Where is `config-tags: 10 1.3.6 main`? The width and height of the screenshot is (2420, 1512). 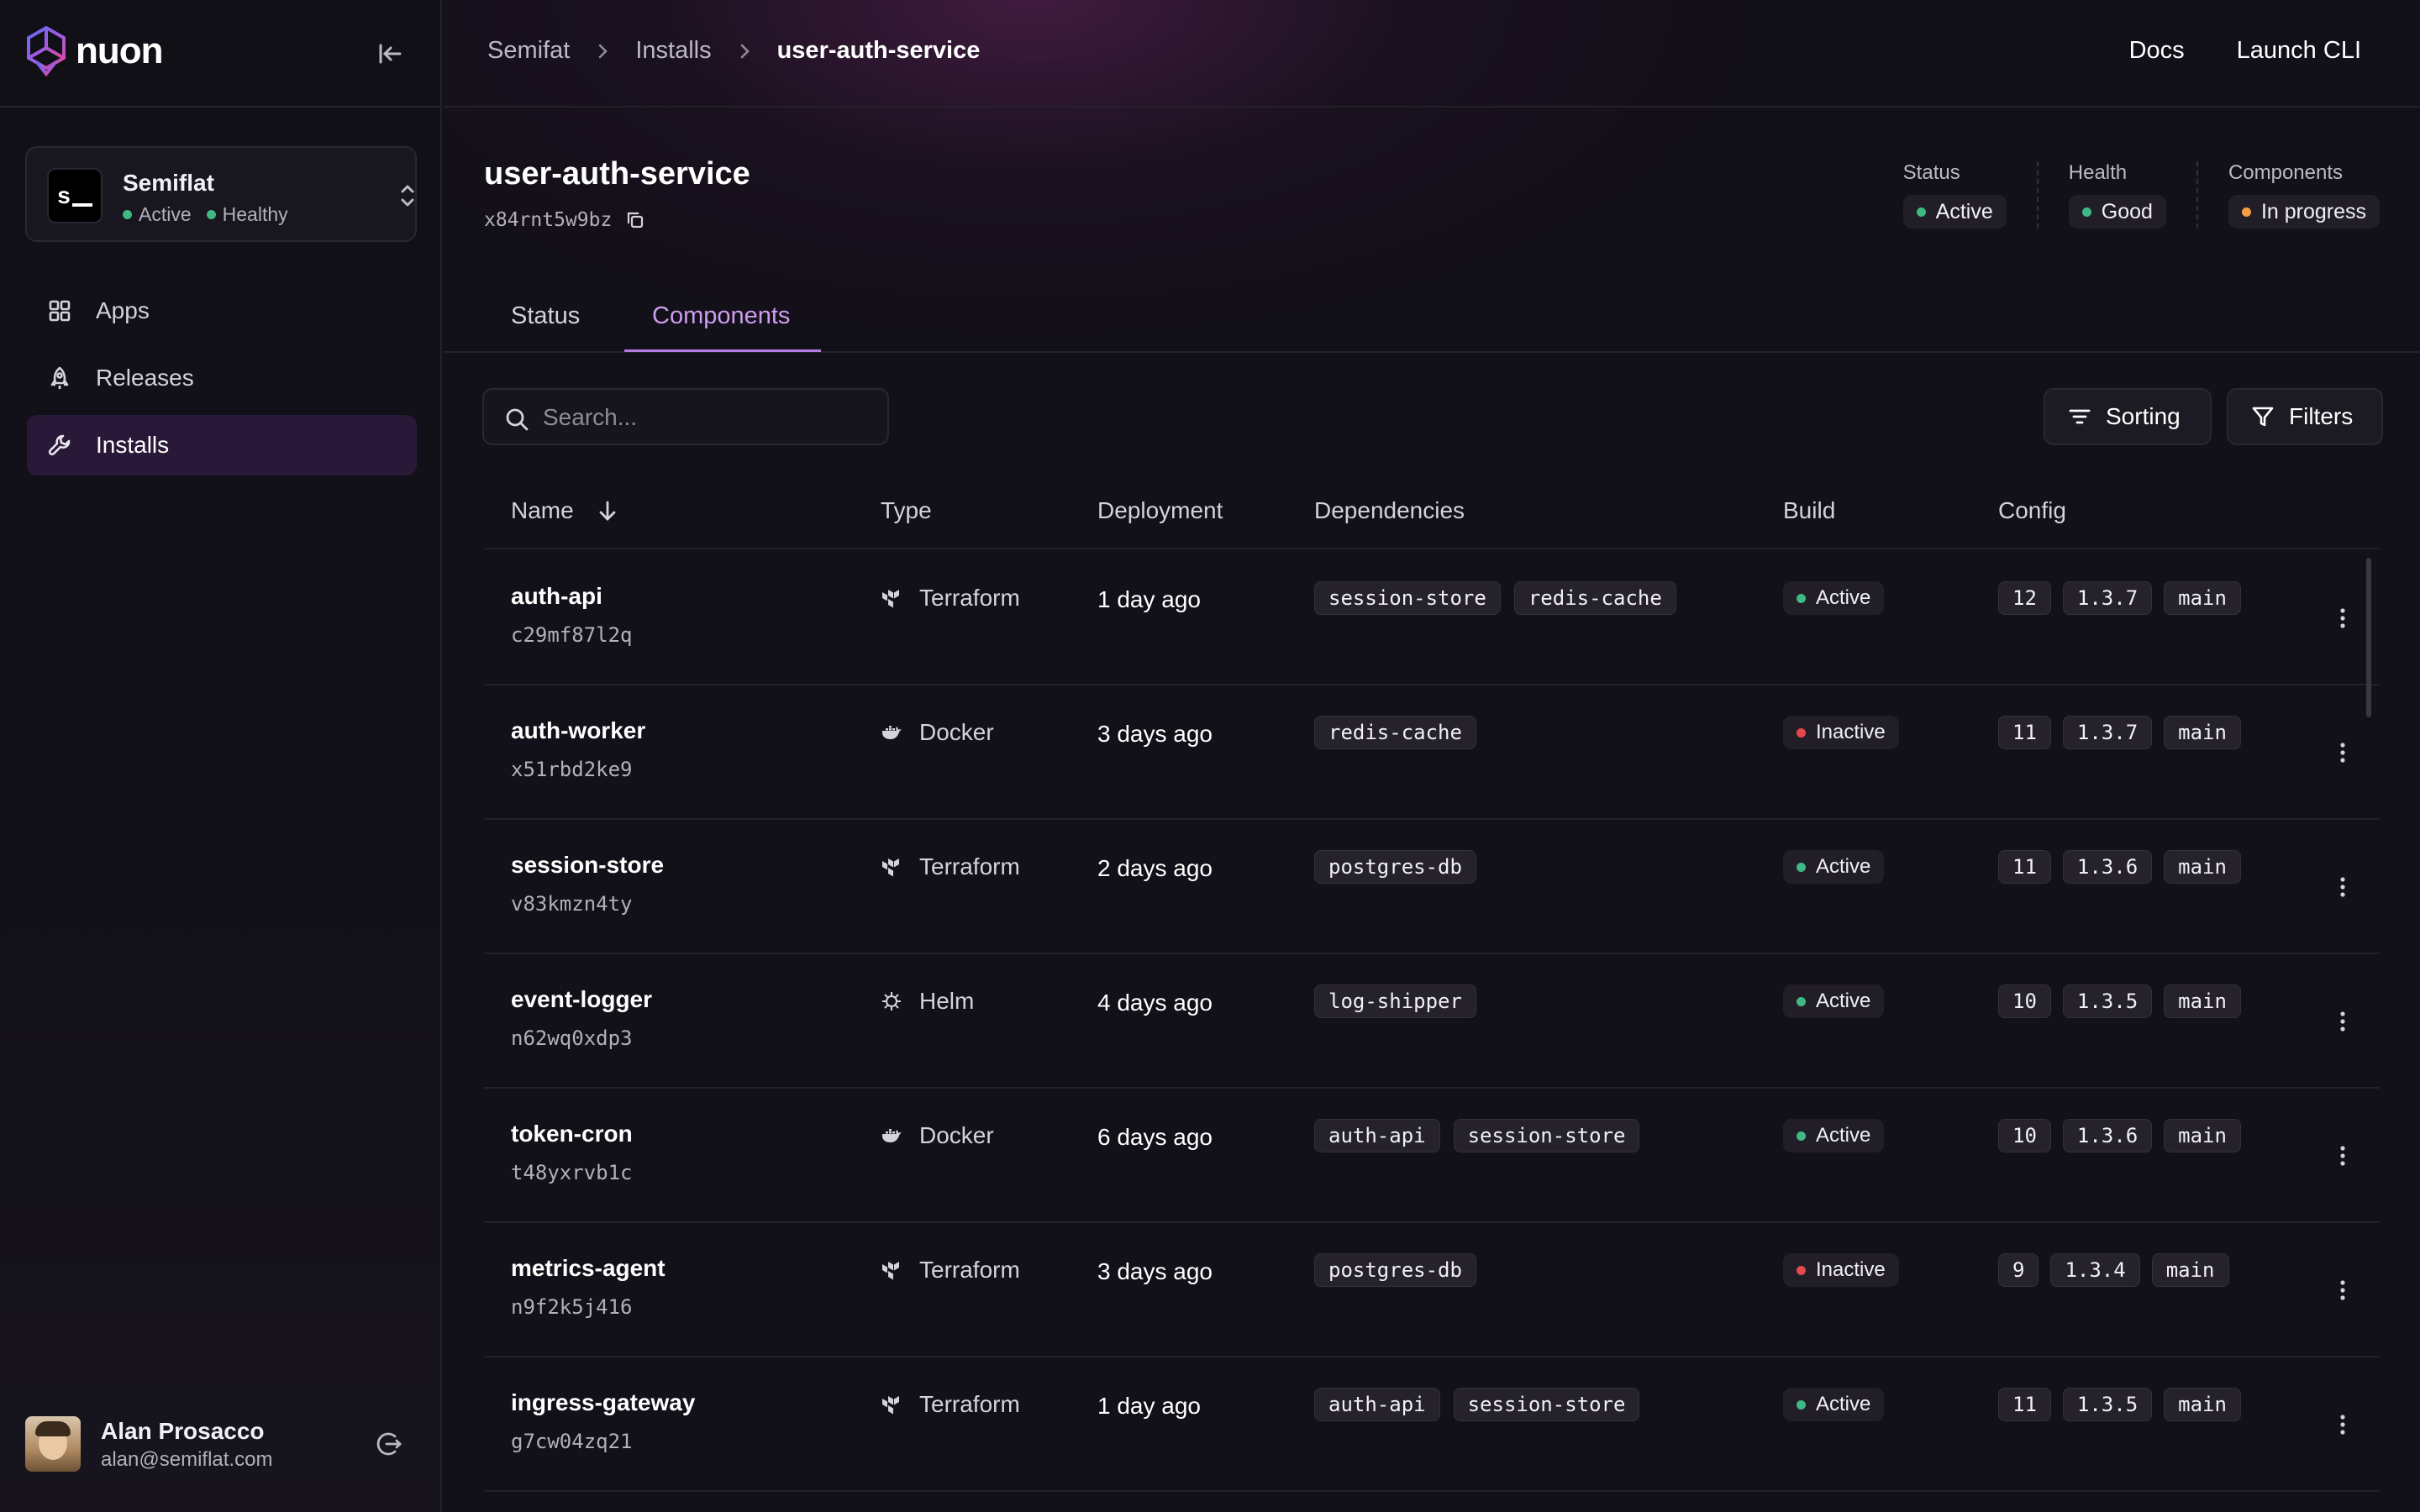 config-tags: 10 1.3.6 main is located at coordinates (2119, 1135).